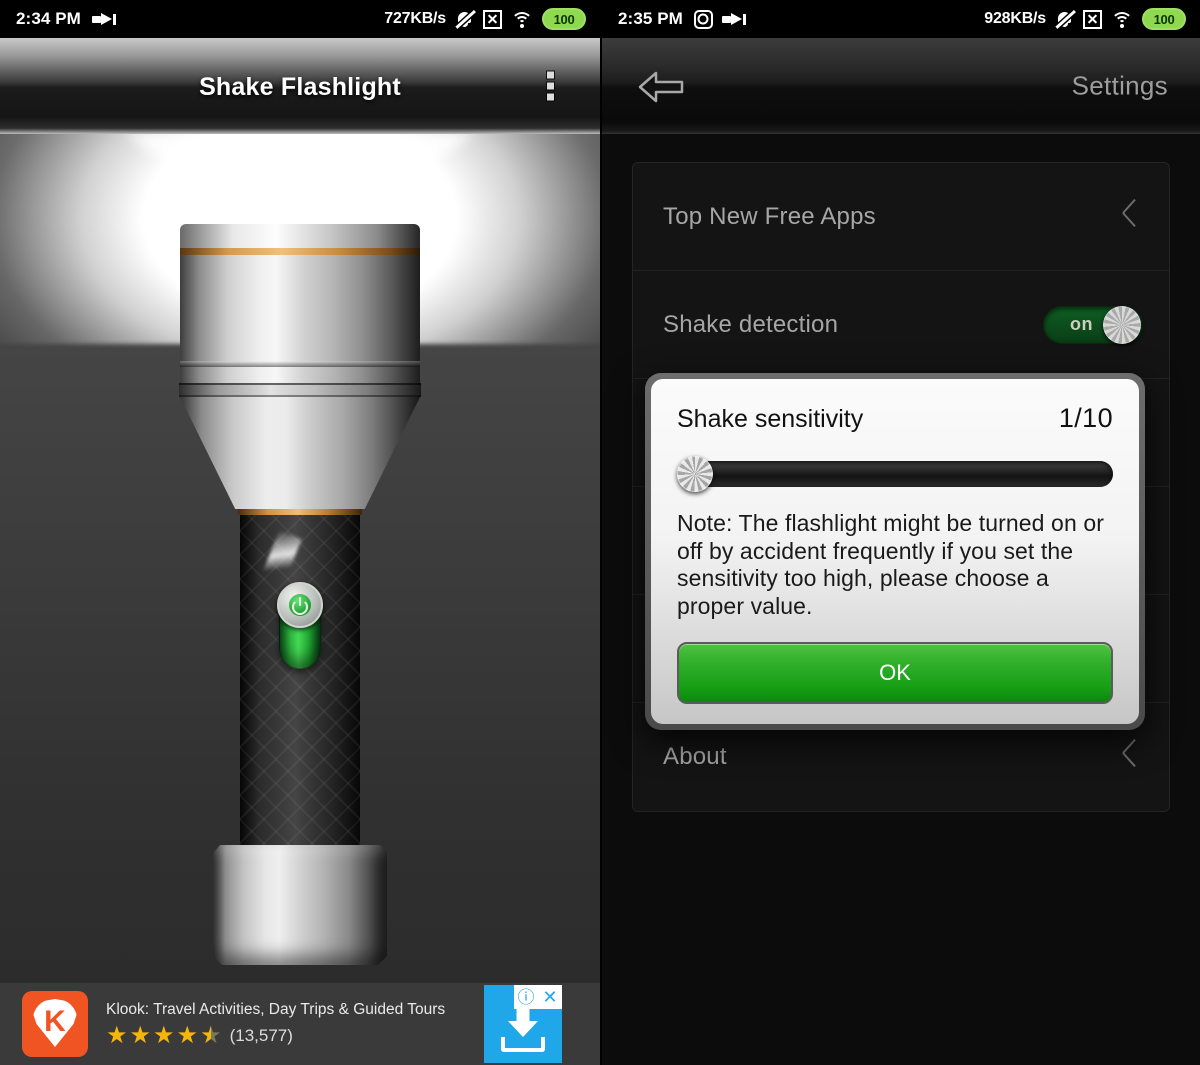 The height and width of the screenshot is (1065, 1200). Describe the element at coordinates (48, 18) in the screenshot. I see `status-time: 2:34 PM` at that location.